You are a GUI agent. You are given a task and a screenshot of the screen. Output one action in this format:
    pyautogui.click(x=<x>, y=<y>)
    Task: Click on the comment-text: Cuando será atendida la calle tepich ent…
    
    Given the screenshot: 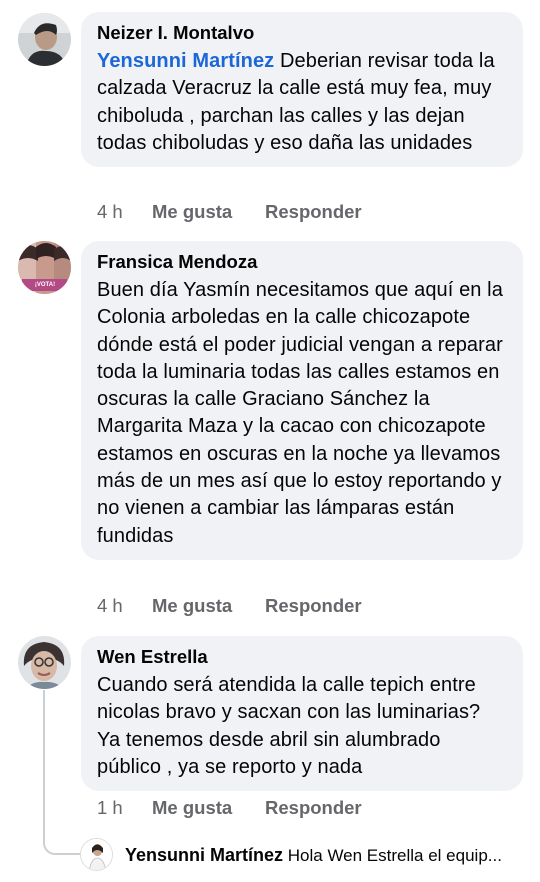 What is the action you would take?
    pyautogui.click(x=289, y=726)
    